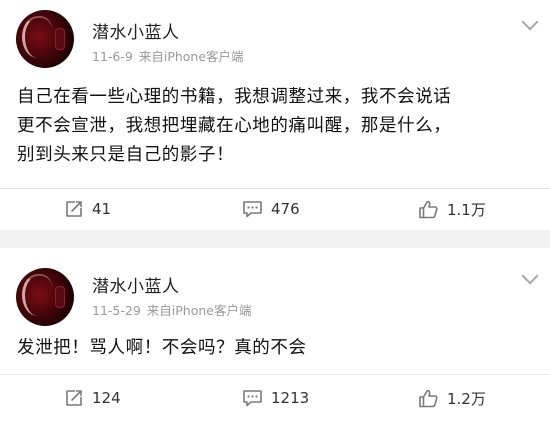 The width and height of the screenshot is (550, 434). Describe the element at coordinates (290, 398) in the screenshot. I see `comment-count: 1213` at that location.